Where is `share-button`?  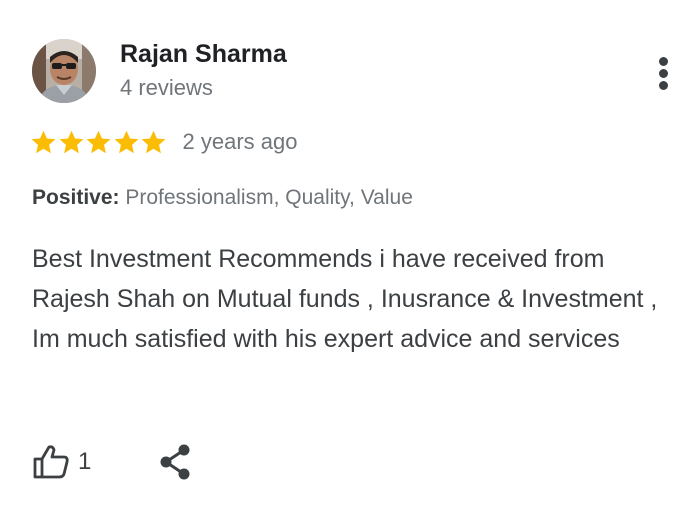
share-button is located at coordinates (175, 462).